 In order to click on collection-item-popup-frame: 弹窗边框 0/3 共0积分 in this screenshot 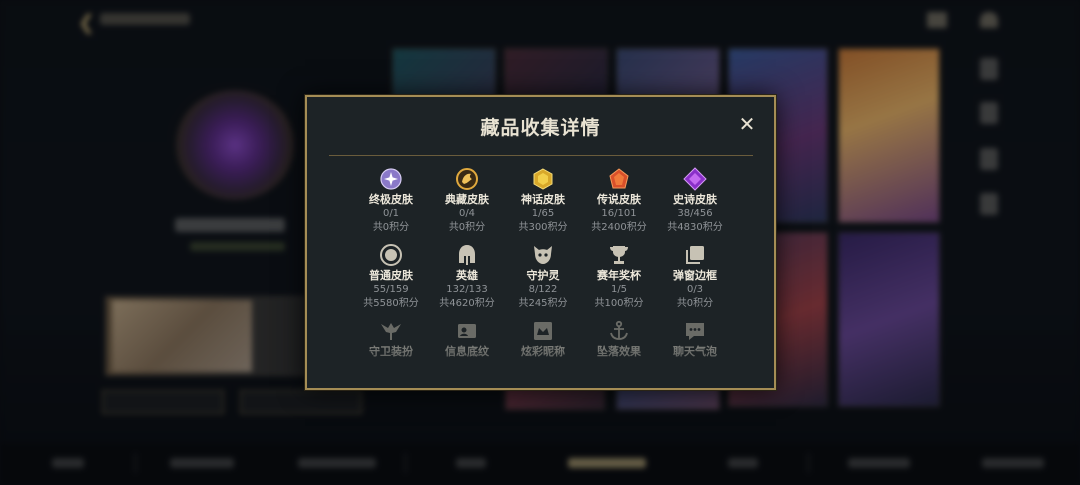, I will do `click(695, 277)`.